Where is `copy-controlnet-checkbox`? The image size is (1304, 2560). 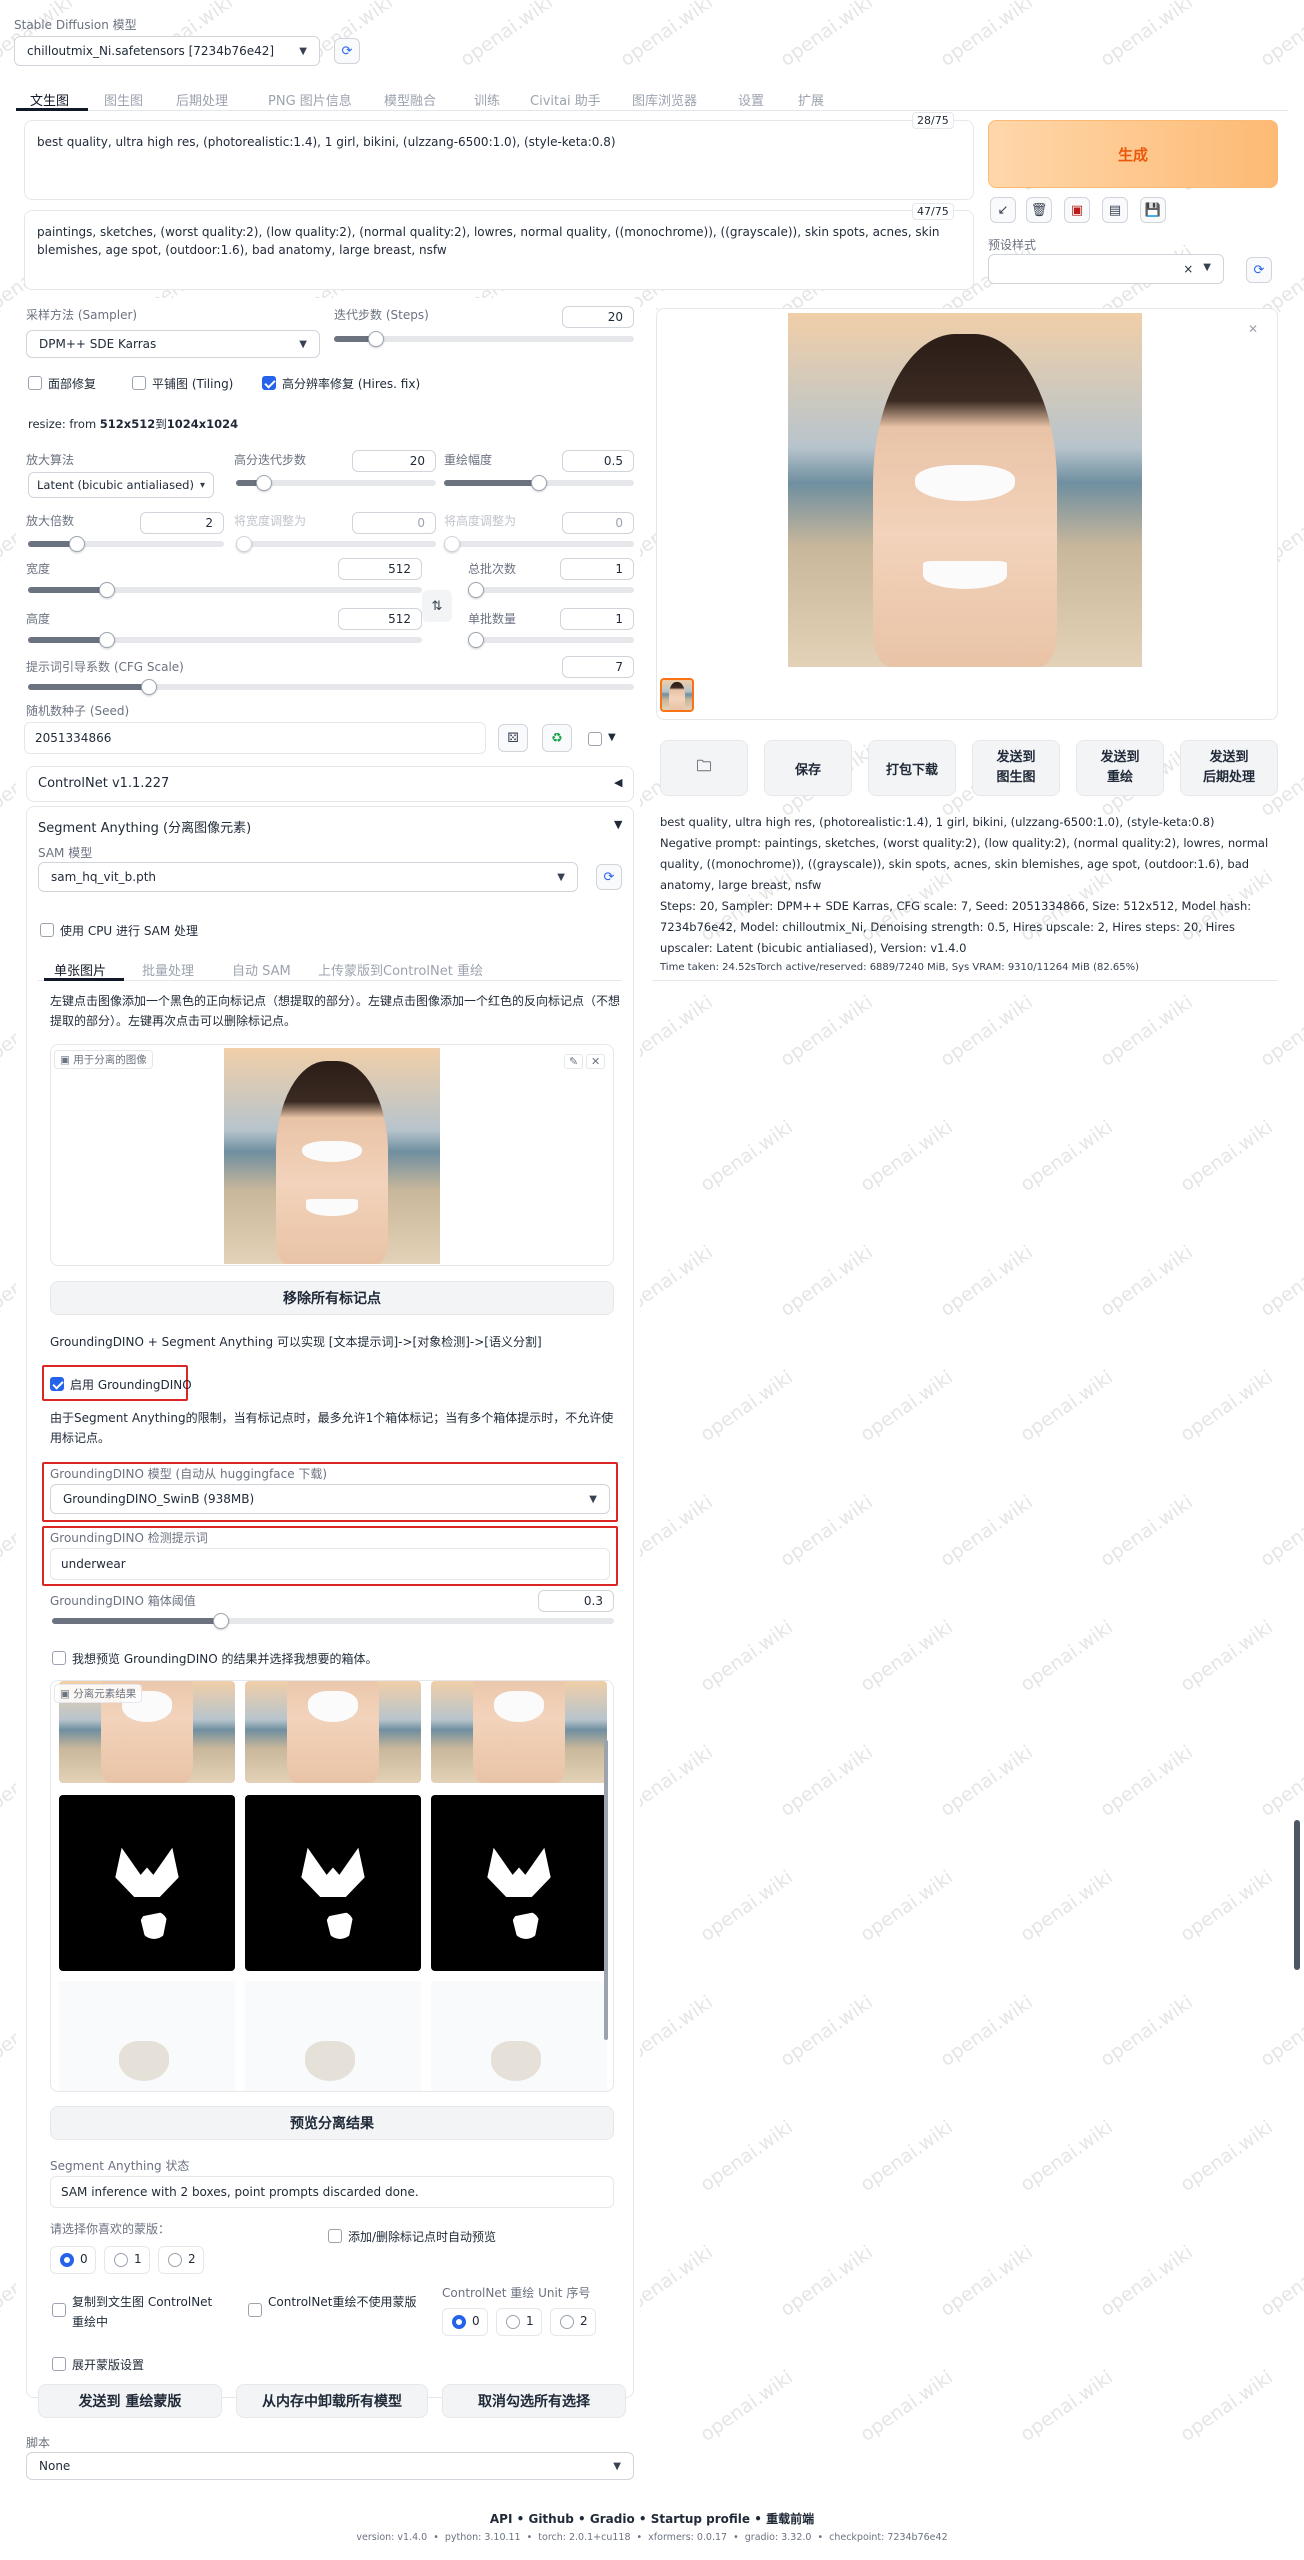 copy-controlnet-checkbox is located at coordinates (59, 2310).